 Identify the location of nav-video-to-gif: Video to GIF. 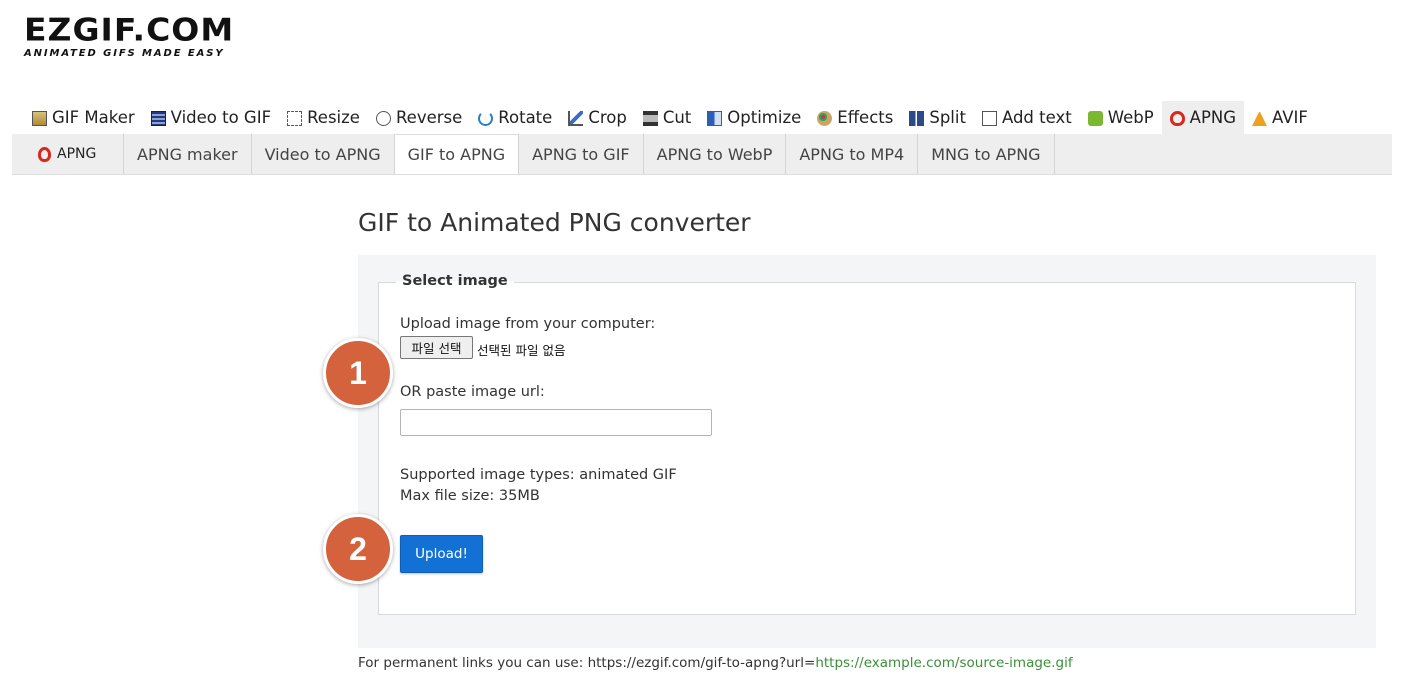
(211, 117).